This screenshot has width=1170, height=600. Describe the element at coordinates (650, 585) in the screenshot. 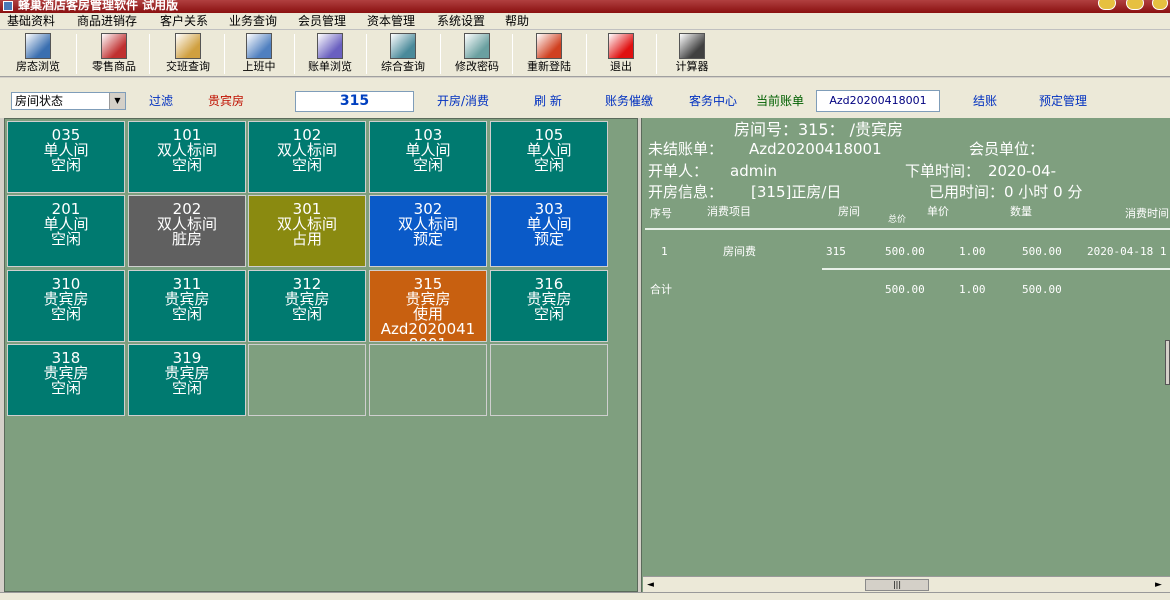

I see `scroll-left-icon: ◄` at that location.